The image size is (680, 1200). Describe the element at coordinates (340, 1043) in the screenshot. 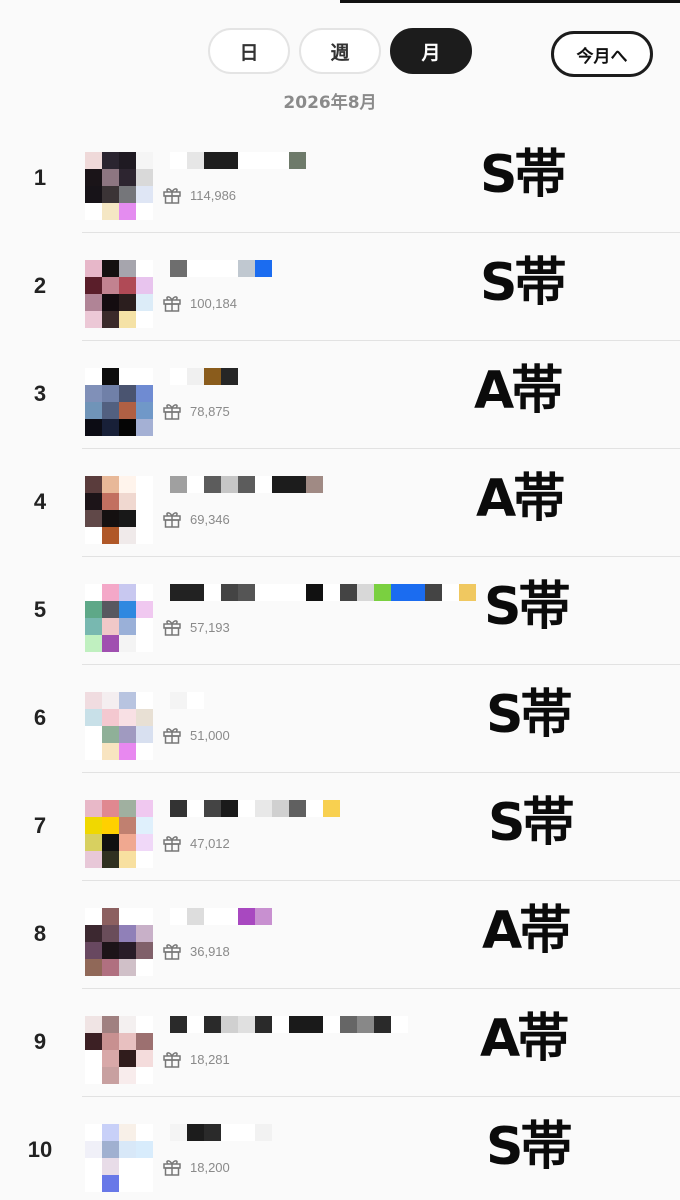

I see `ranking-row: 9 18,281 A帯` at that location.